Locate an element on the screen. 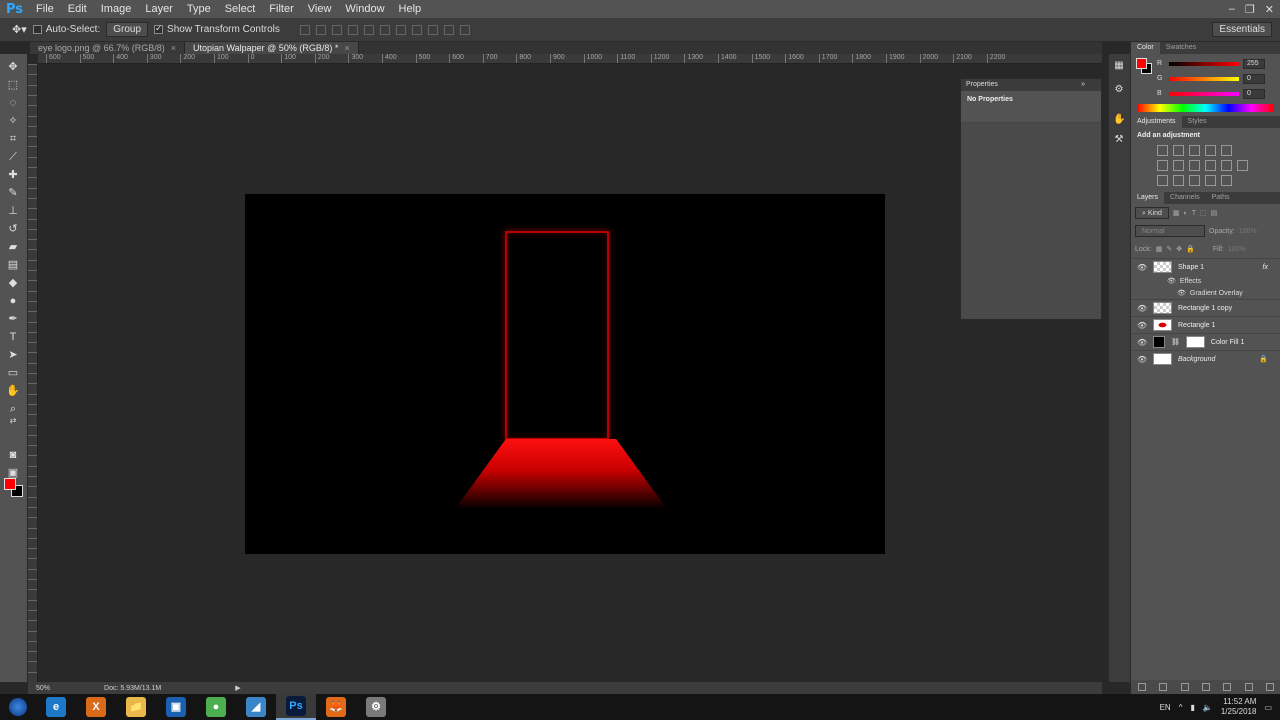  taskbar-app-button: e is located at coordinates (56, 707).